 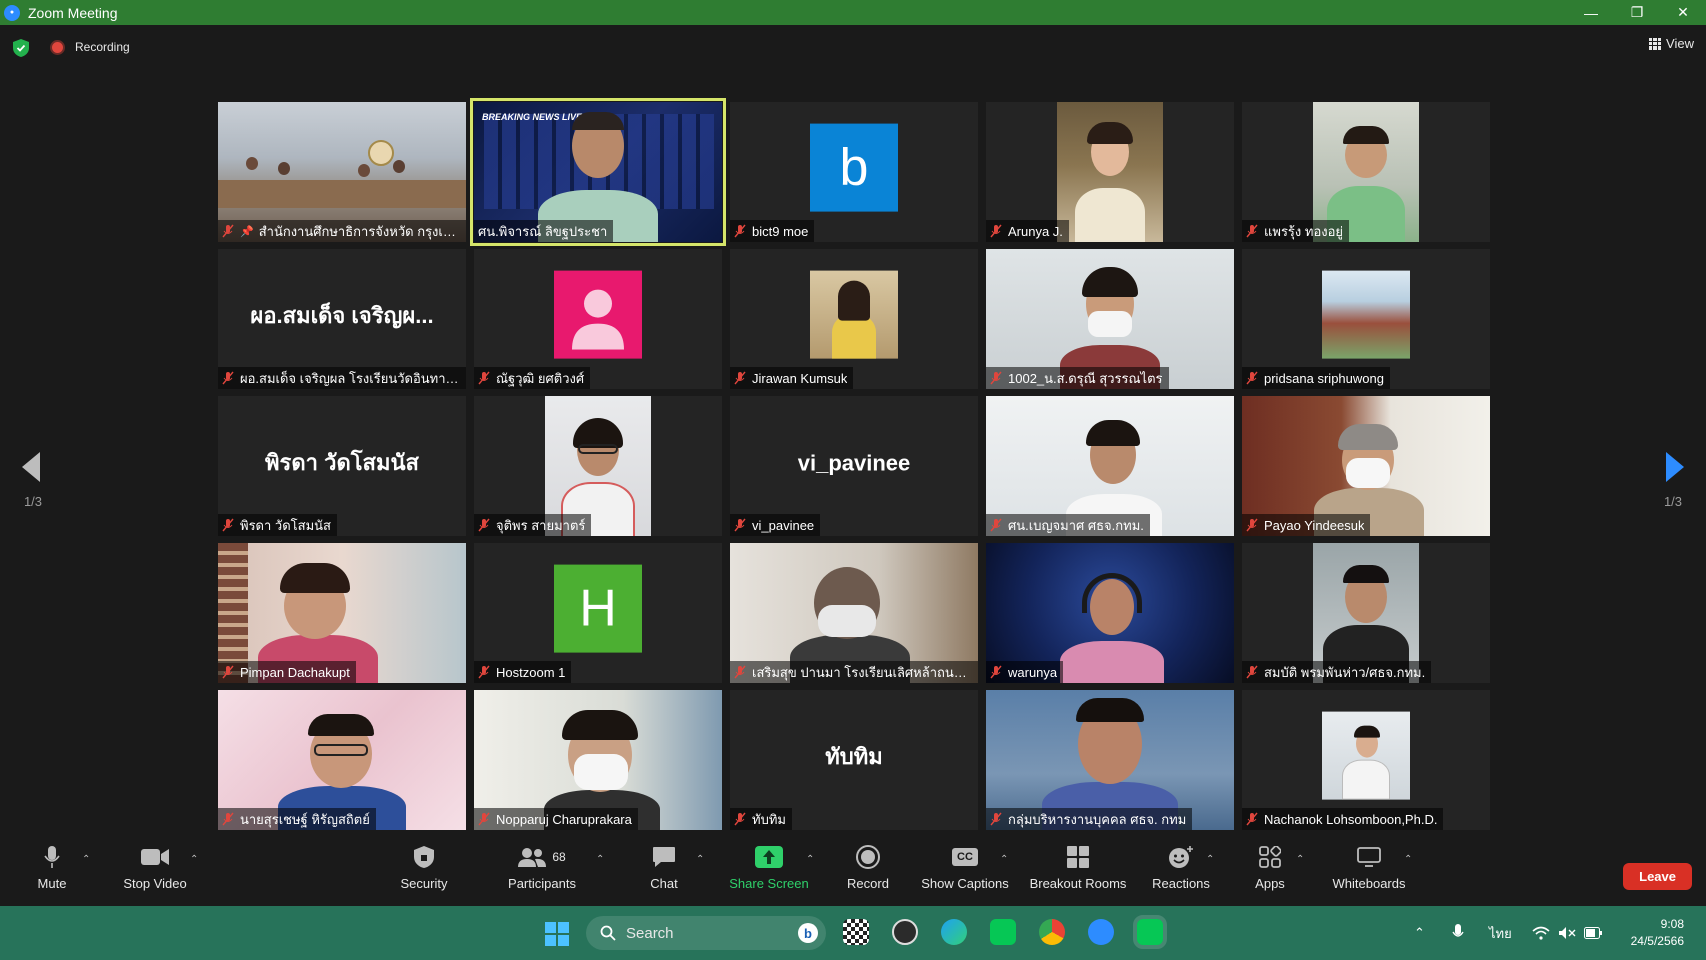 What do you see at coordinates (598, 760) in the screenshot?
I see `participant-tile: Nopparuj Charuprakara` at bounding box center [598, 760].